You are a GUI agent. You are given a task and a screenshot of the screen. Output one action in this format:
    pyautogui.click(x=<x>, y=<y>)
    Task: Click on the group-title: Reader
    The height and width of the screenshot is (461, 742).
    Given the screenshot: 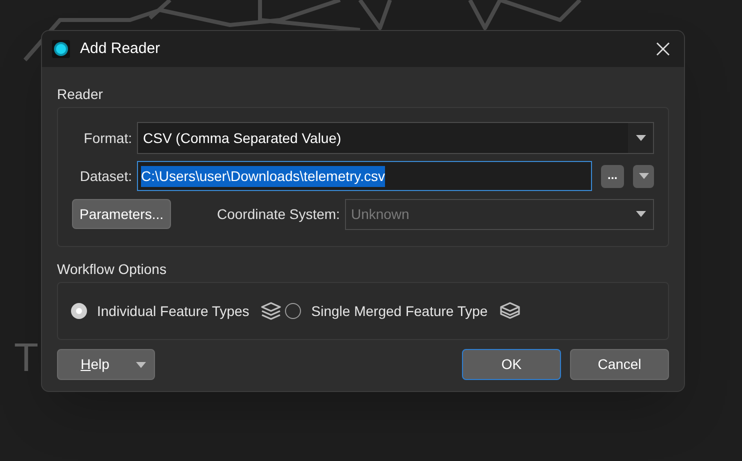 What is the action you would take?
    pyautogui.click(x=80, y=94)
    